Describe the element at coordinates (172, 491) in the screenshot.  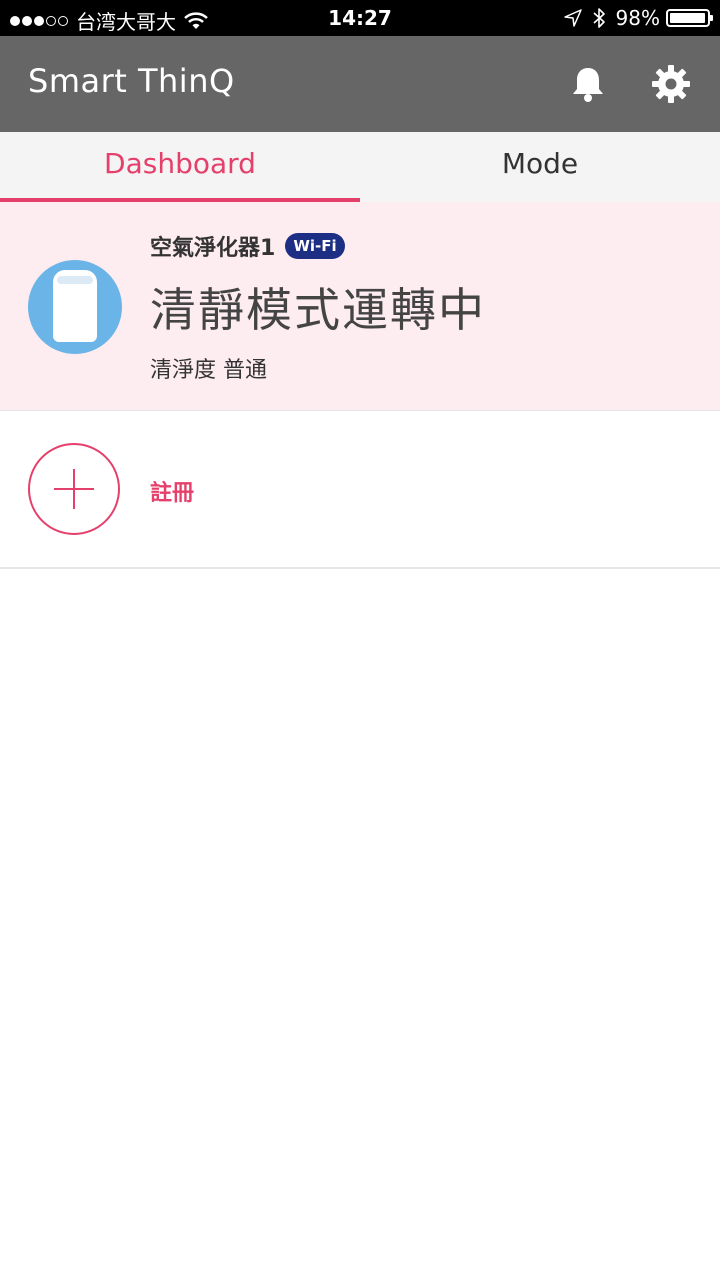
I see `register-label: 註冊` at that location.